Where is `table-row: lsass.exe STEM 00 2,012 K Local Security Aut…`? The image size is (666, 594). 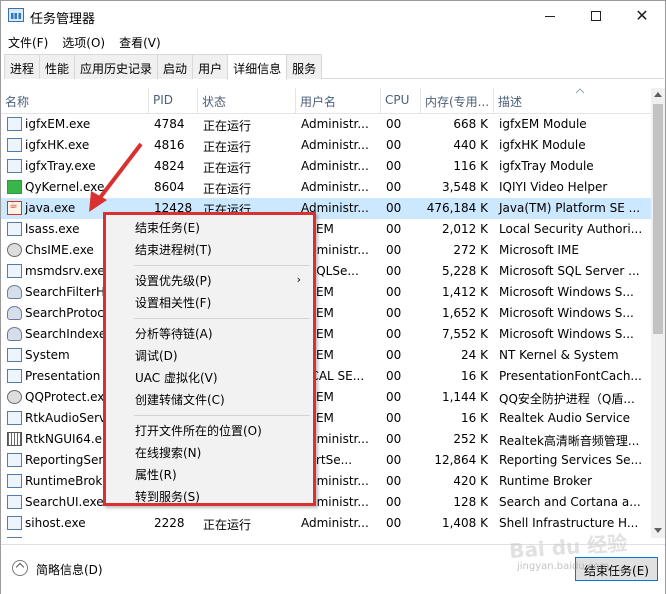 table-row: lsass.exe STEM 00 2,012 K Local Security Aut… is located at coordinates (326, 229).